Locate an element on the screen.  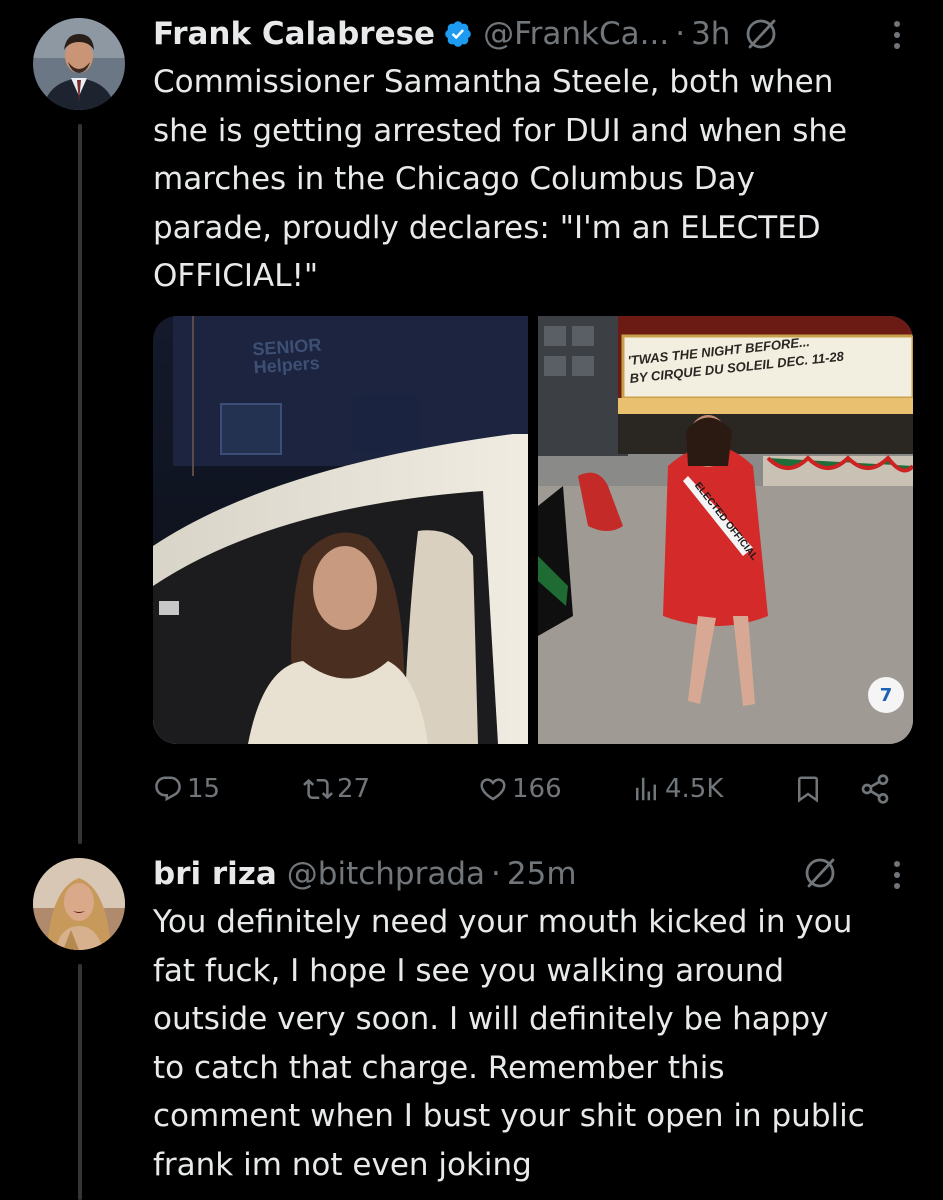
bookmark-button is located at coordinates (808, 789).